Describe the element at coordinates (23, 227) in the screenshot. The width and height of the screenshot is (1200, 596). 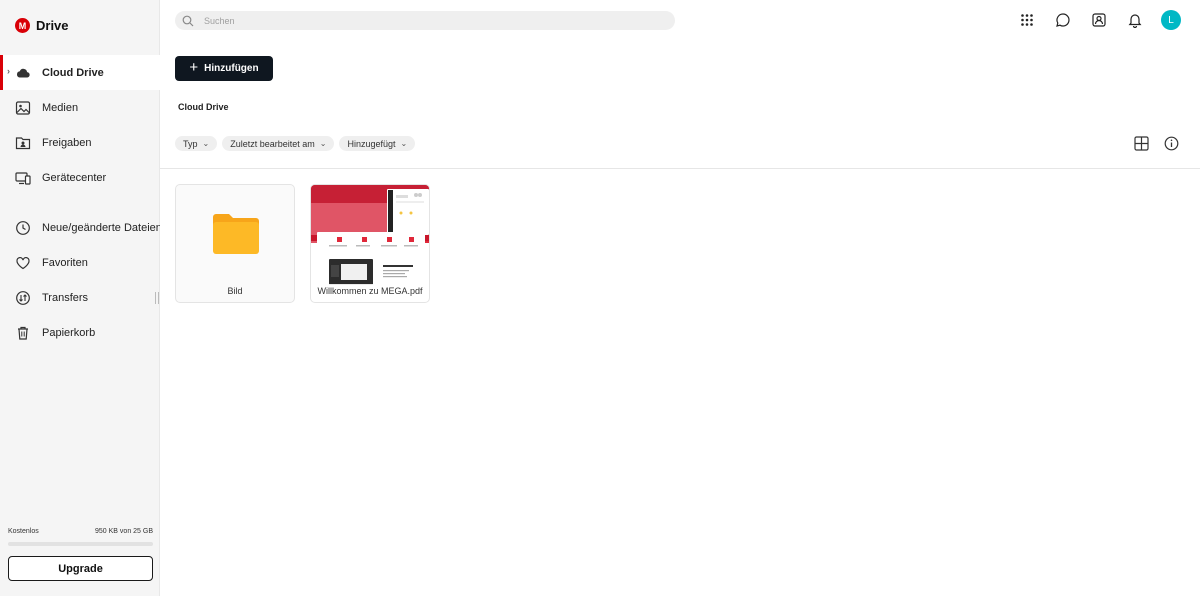
I see `clock-icon` at that location.